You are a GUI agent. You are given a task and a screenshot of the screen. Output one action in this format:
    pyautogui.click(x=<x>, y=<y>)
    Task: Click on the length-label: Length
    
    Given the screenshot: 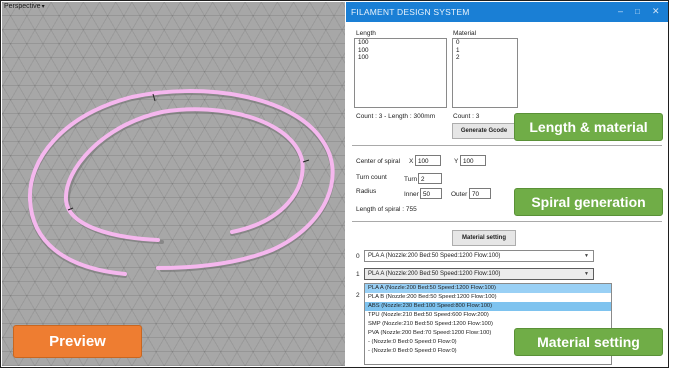 What is the action you would take?
    pyautogui.click(x=366, y=33)
    